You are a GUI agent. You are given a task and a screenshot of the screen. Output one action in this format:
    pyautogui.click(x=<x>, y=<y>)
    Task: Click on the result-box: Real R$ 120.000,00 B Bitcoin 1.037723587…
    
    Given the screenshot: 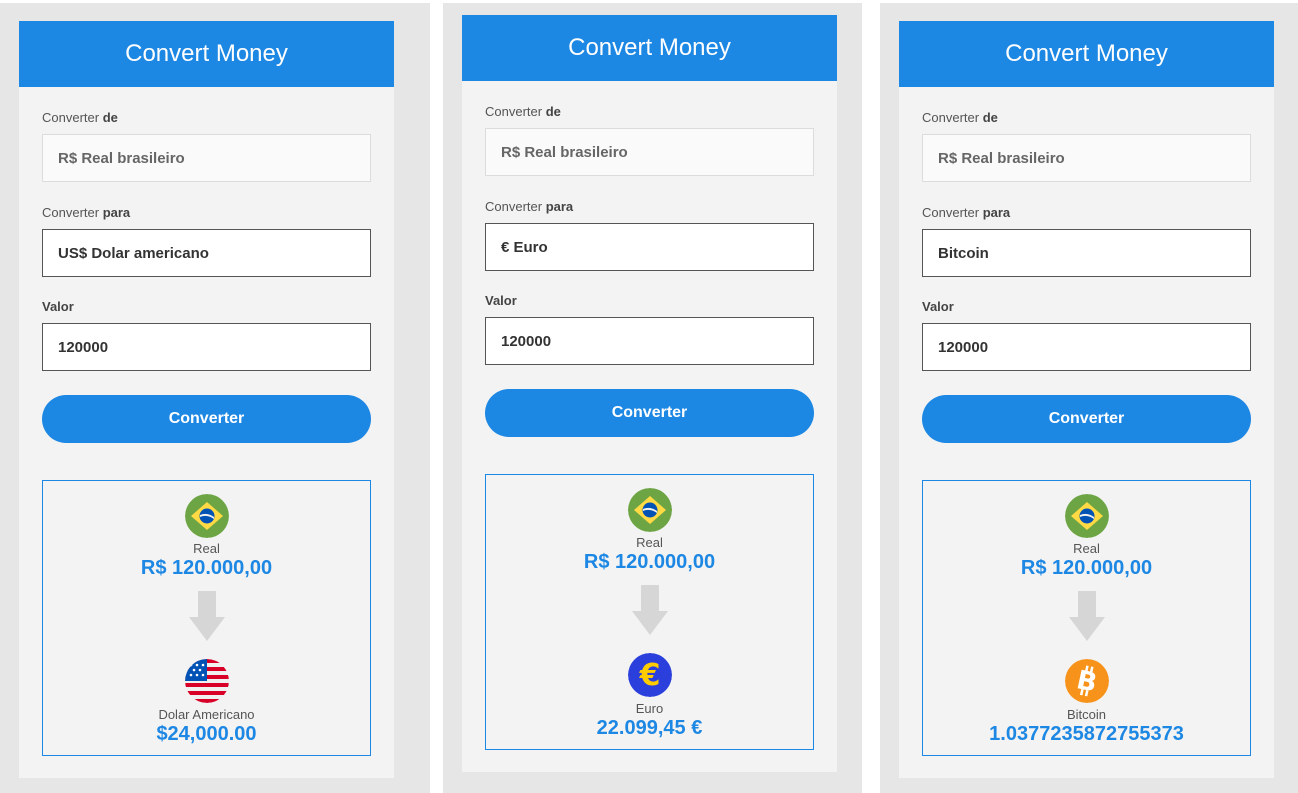 What is the action you would take?
    pyautogui.click(x=1086, y=618)
    